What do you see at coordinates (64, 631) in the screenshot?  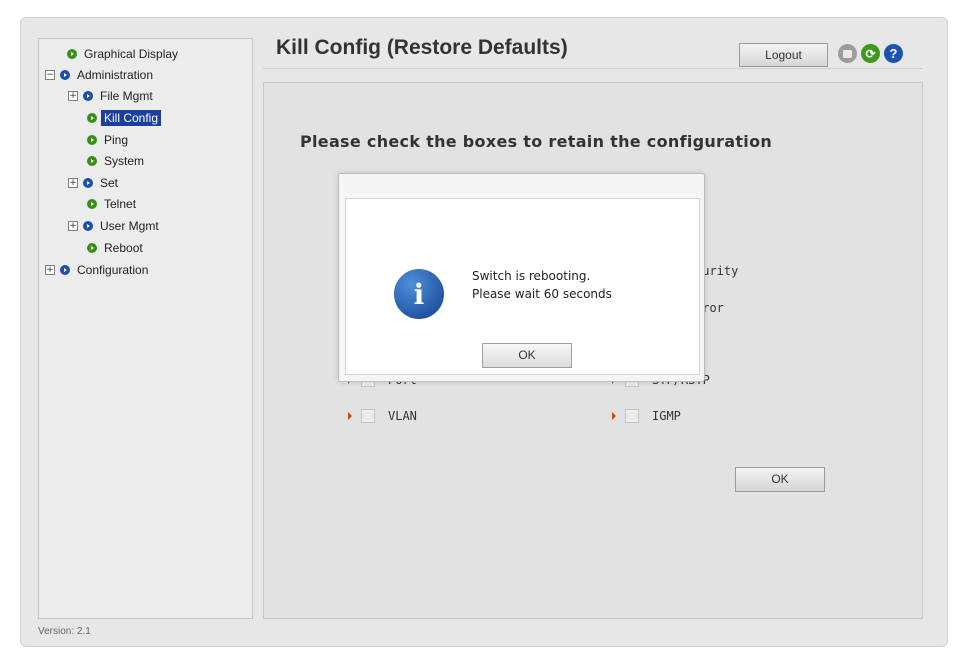 I see `version-label: Version: 2.1` at bounding box center [64, 631].